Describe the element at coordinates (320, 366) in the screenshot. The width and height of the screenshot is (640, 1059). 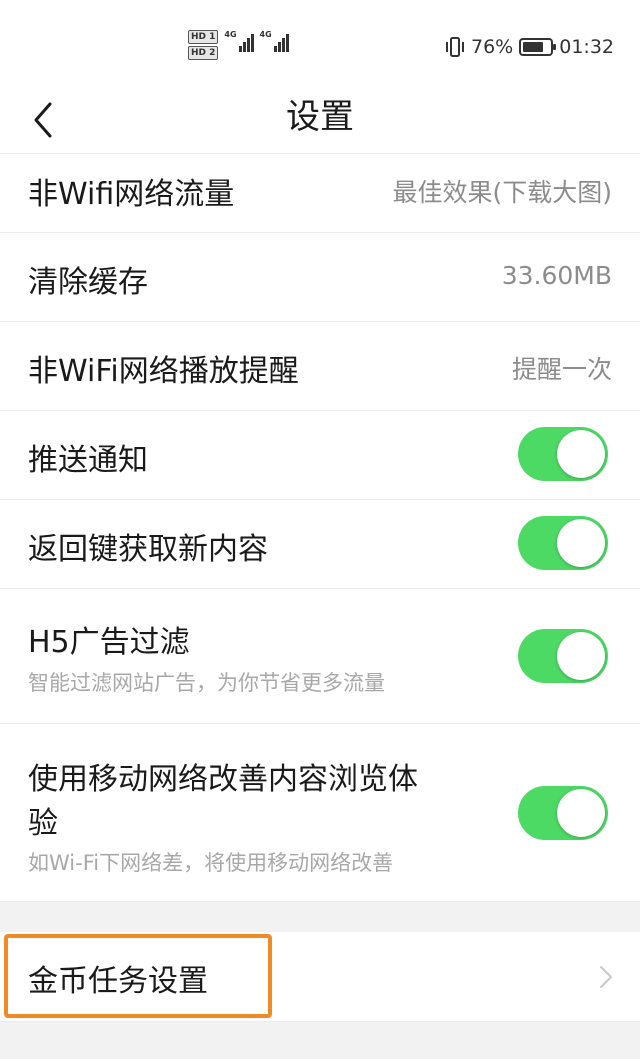
I see `setting-non-wifi-play-reminder: 非WiFi网络播放提醒 提醒一次` at that location.